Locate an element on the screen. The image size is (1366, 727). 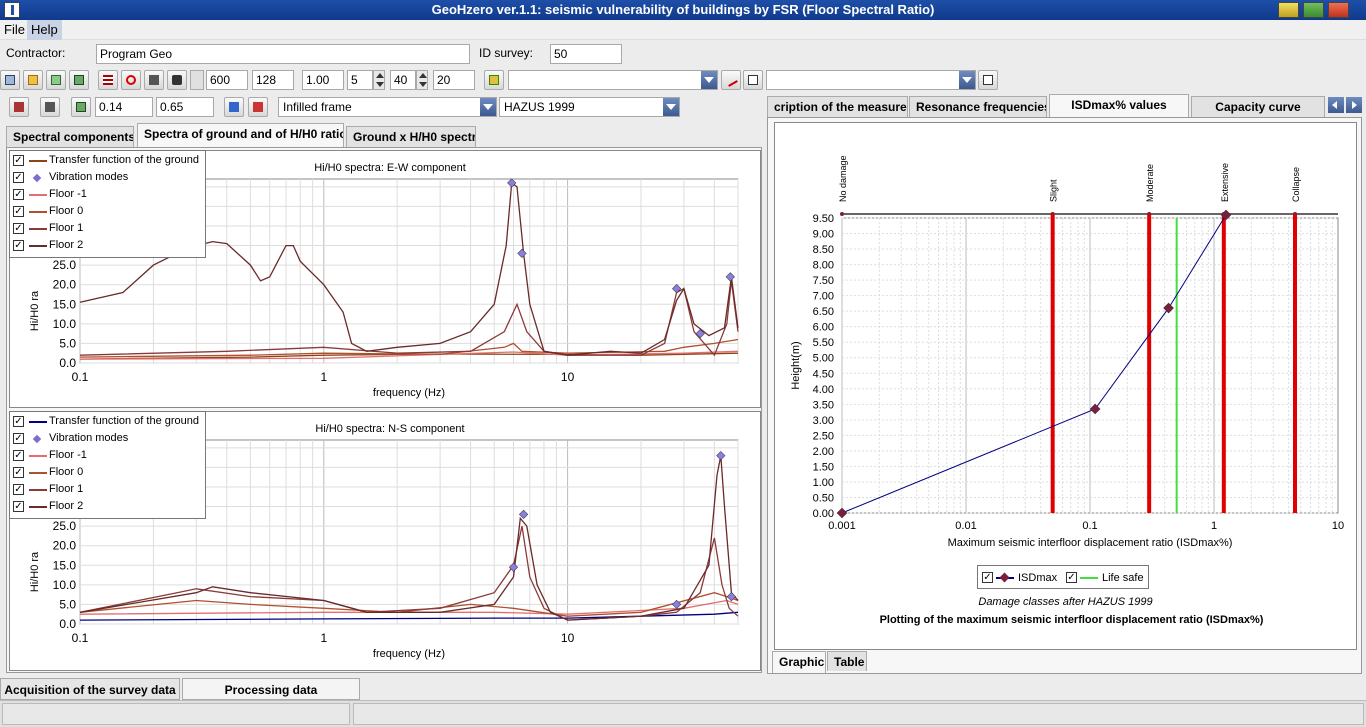
open-folder-icon is located at coordinates (33, 80).